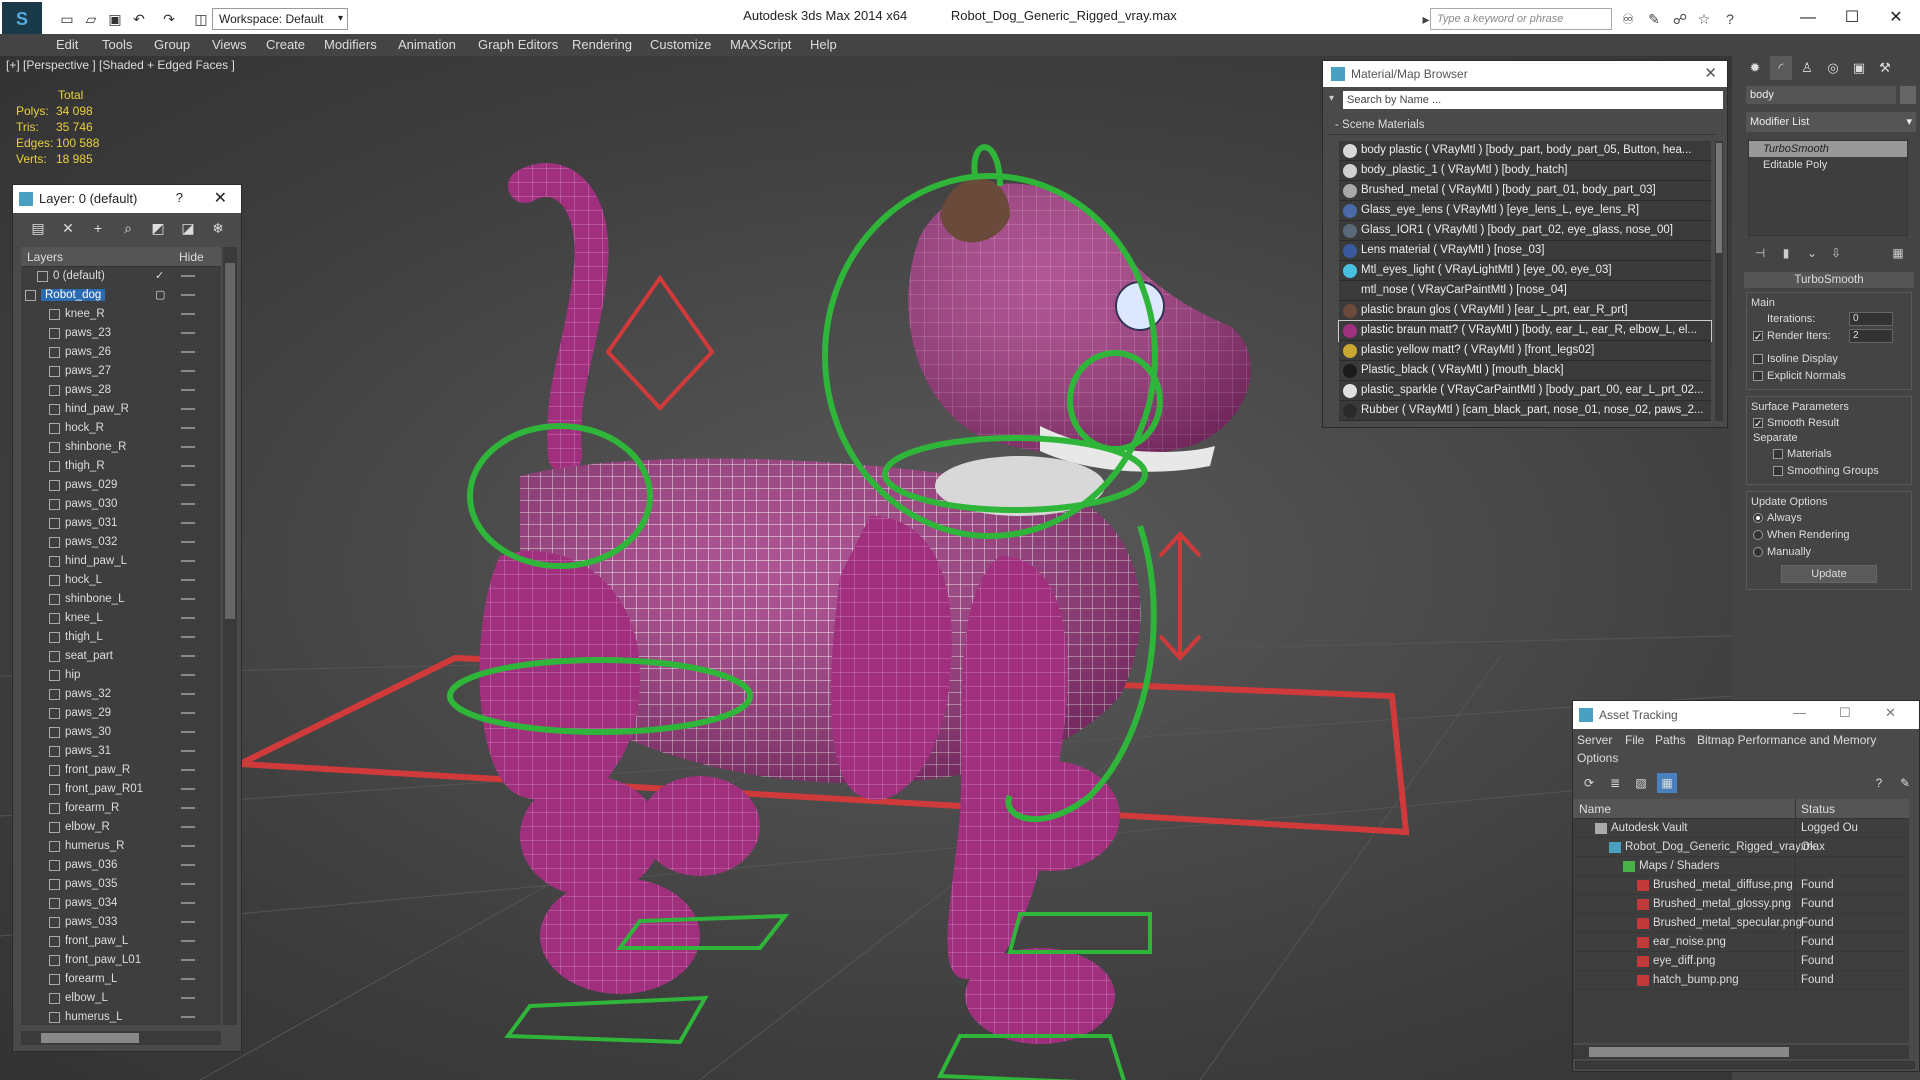  I want to click on material-browser-close-icon: ✕, so click(1710, 73).